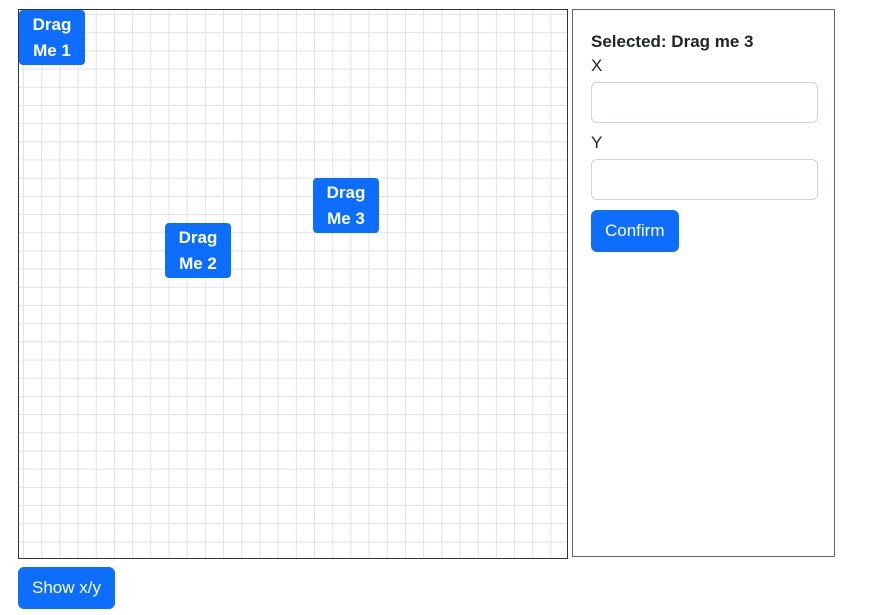 The image size is (875, 615). I want to click on selected-label: Selected: Drag me 3, so click(672, 41).